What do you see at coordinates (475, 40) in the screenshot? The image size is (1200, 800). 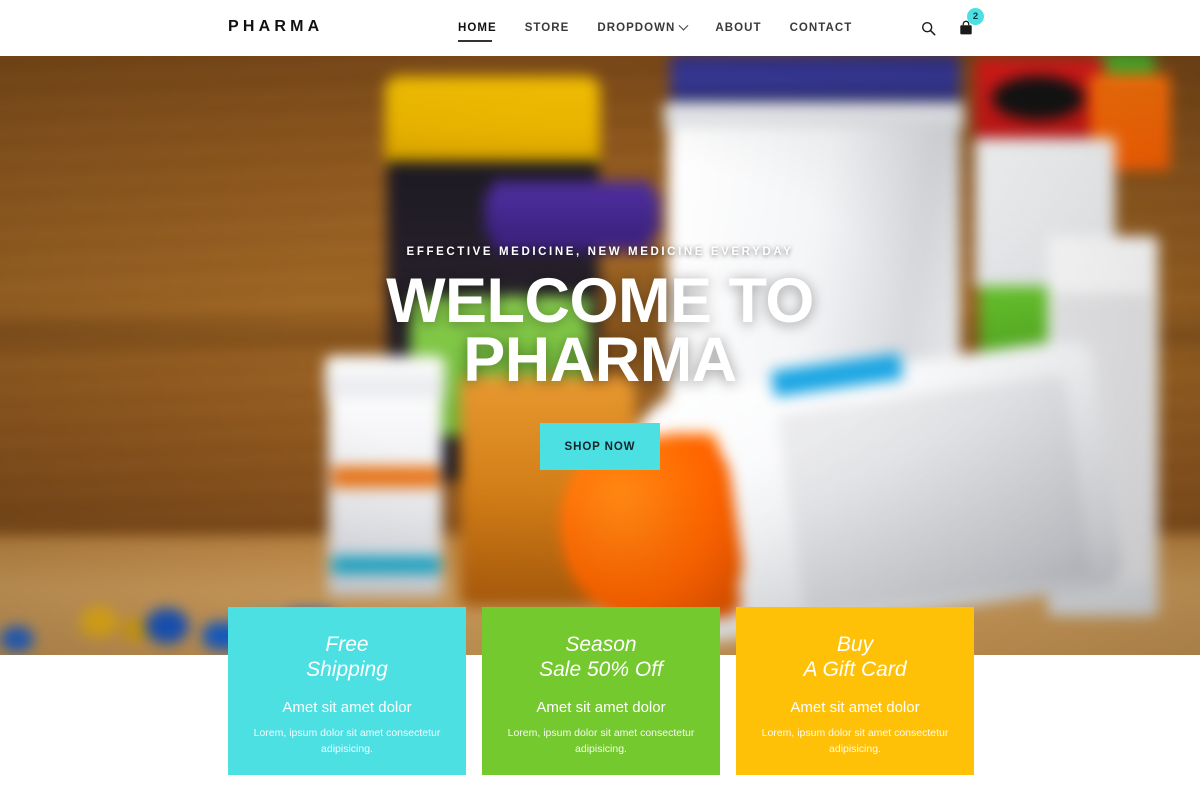 I see `active-nav-underline` at bounding box center [475, 40].